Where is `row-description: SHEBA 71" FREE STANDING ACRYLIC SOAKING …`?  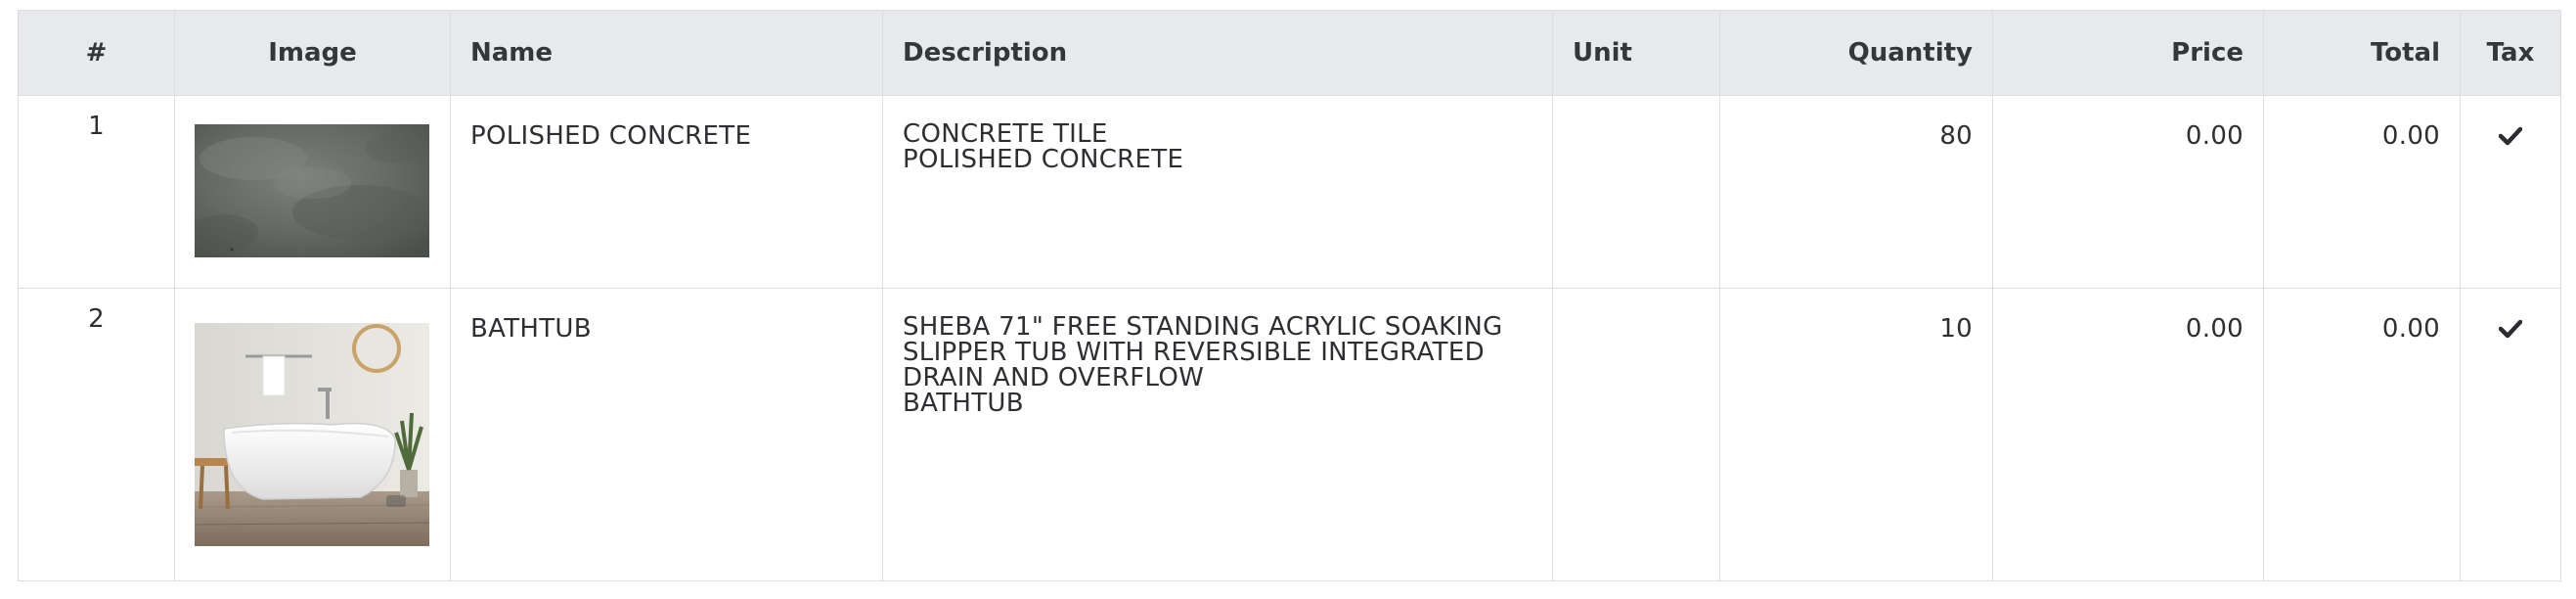 row-description: SHEBA 71" FREE STANDING ACRYLIC SOAKING … is located at coordinates (1217, 434).